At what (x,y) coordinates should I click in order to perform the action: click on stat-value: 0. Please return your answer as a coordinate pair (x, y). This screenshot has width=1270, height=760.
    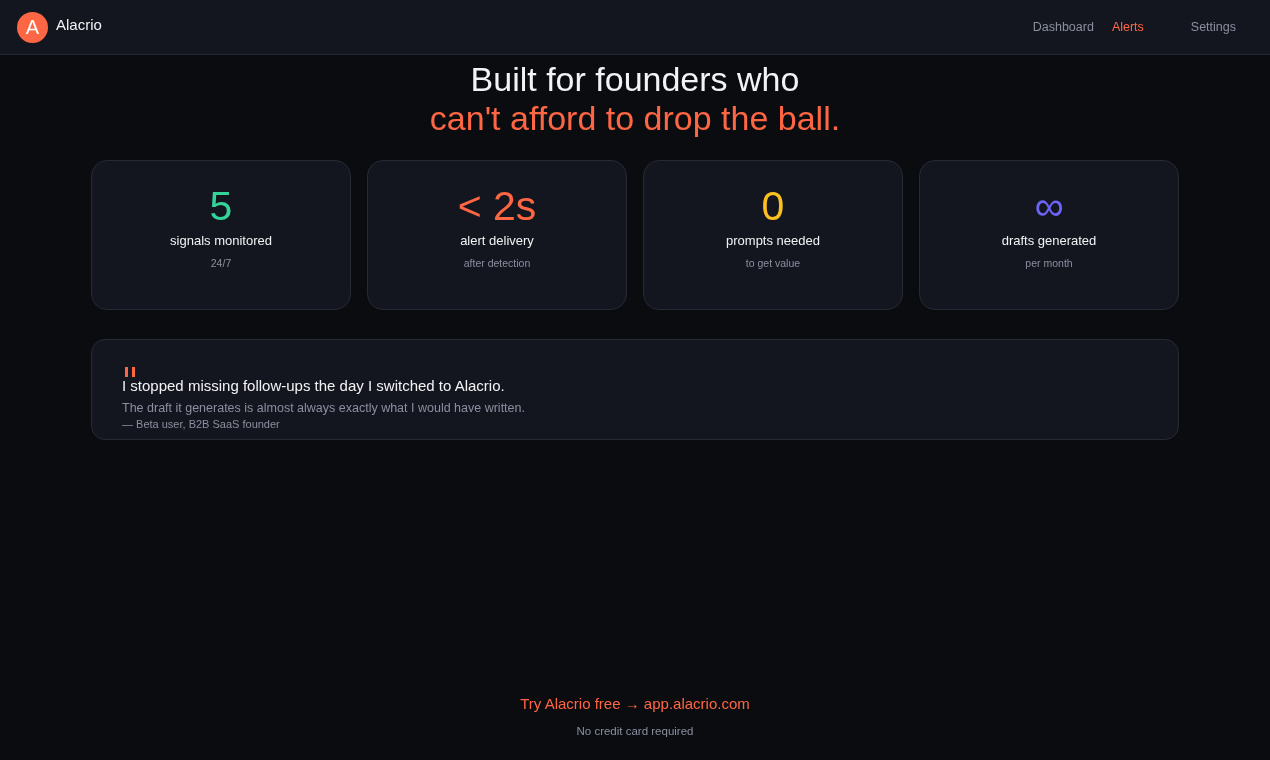
    Looking at the image, I should click on (773, 206).